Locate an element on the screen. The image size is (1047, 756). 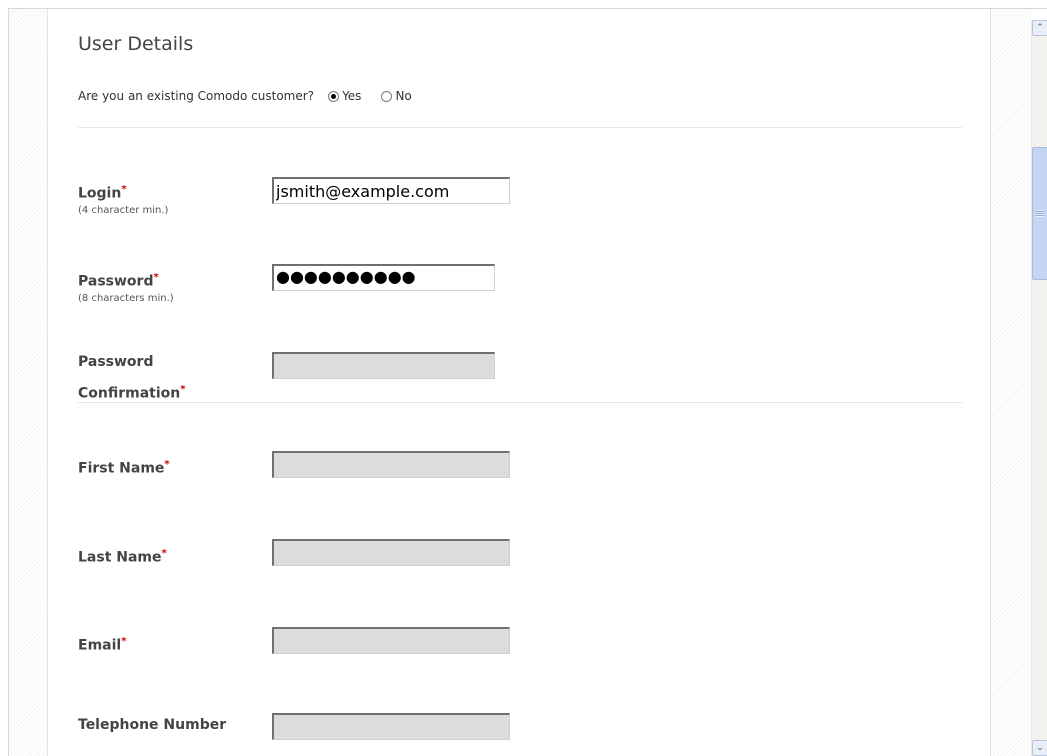
login-label-text: Login is located at coordinates (100, 193).